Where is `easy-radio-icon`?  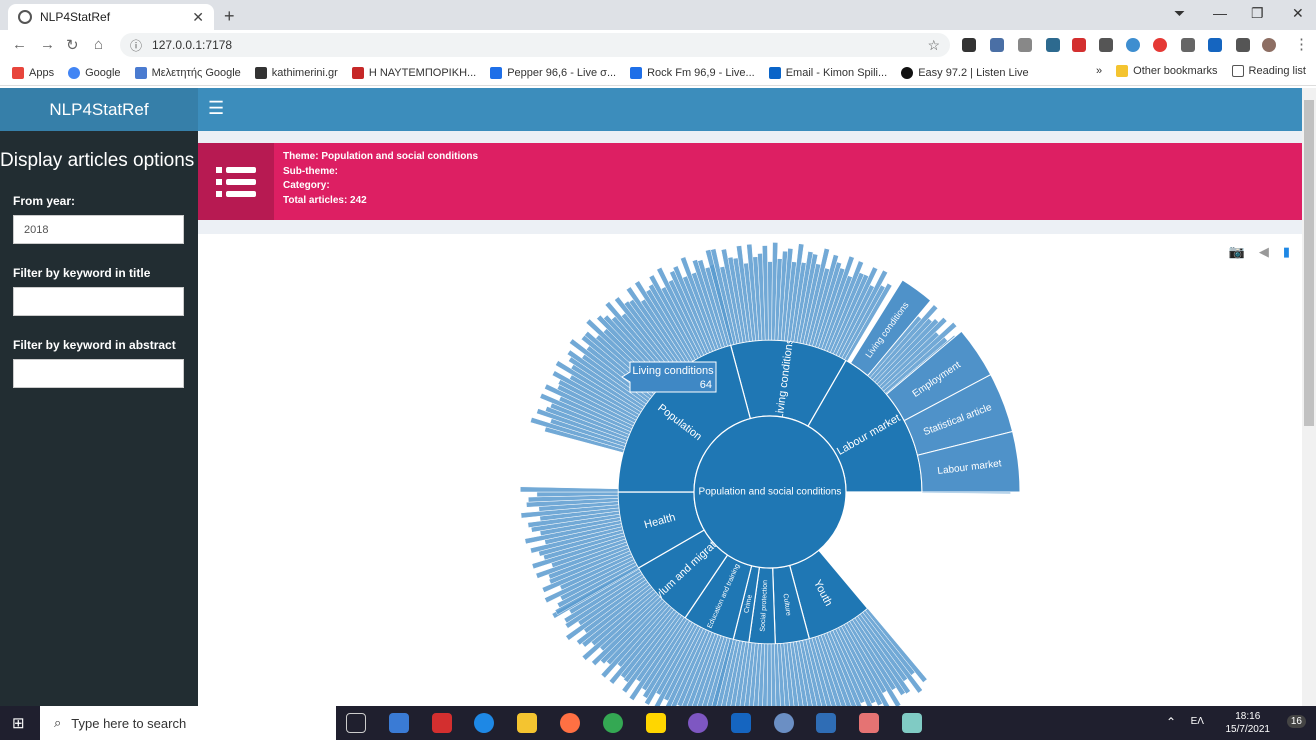
easy-radio-icon is located at coordinates (907, 72).